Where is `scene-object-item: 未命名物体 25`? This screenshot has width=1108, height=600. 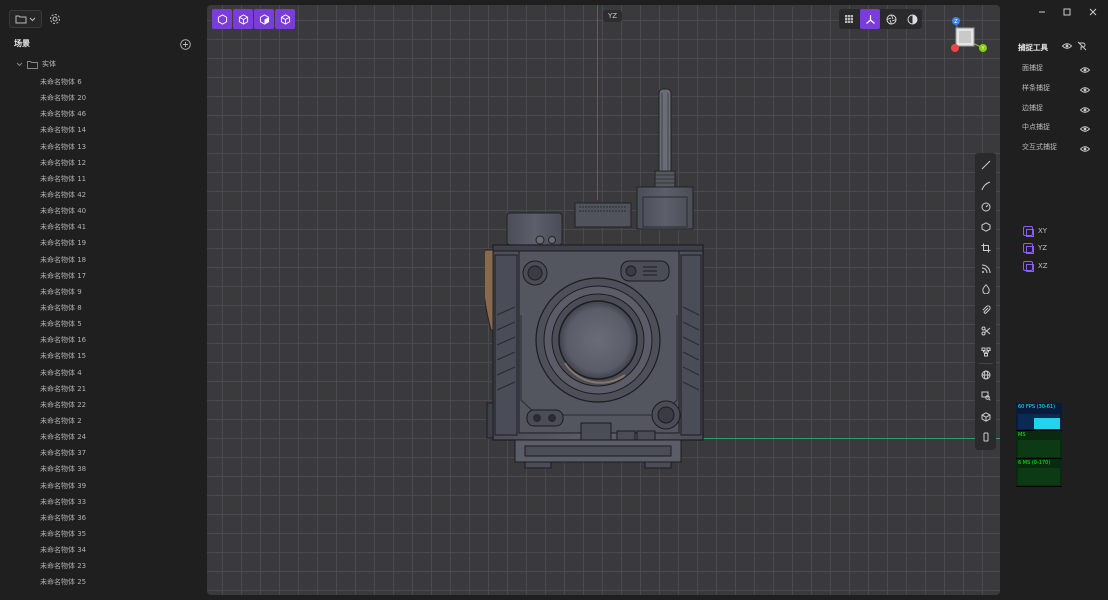
scene-object-item: 未命名物体 25 is located at coordinates (63, 584).